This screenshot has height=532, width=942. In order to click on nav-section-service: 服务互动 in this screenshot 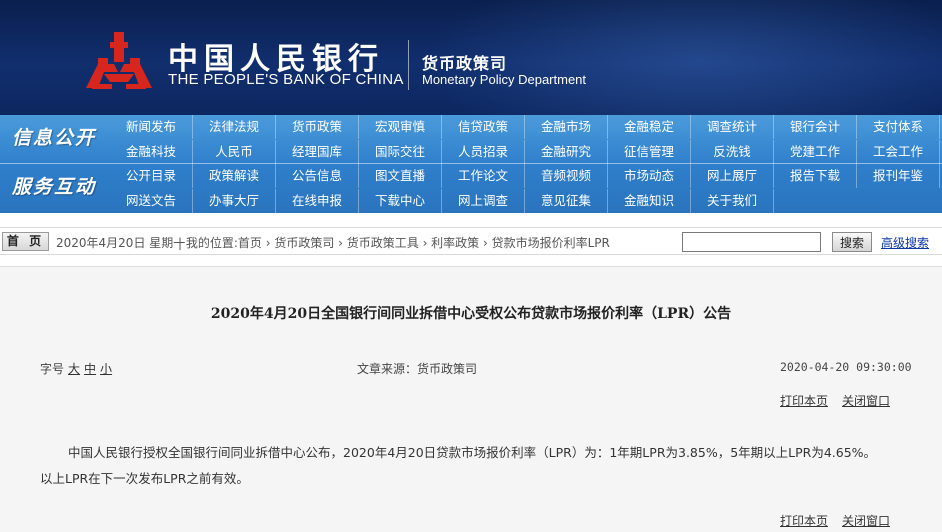, I will do `click(53, 187)`.